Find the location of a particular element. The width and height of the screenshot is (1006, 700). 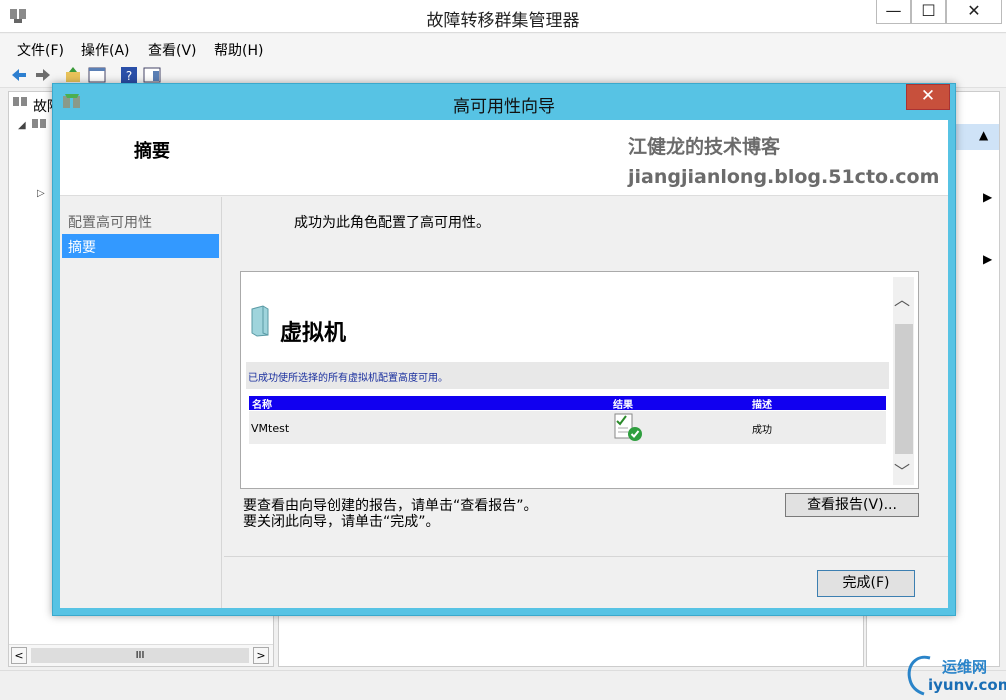

report-scroll-thumb is located at coordinates (904, 389).